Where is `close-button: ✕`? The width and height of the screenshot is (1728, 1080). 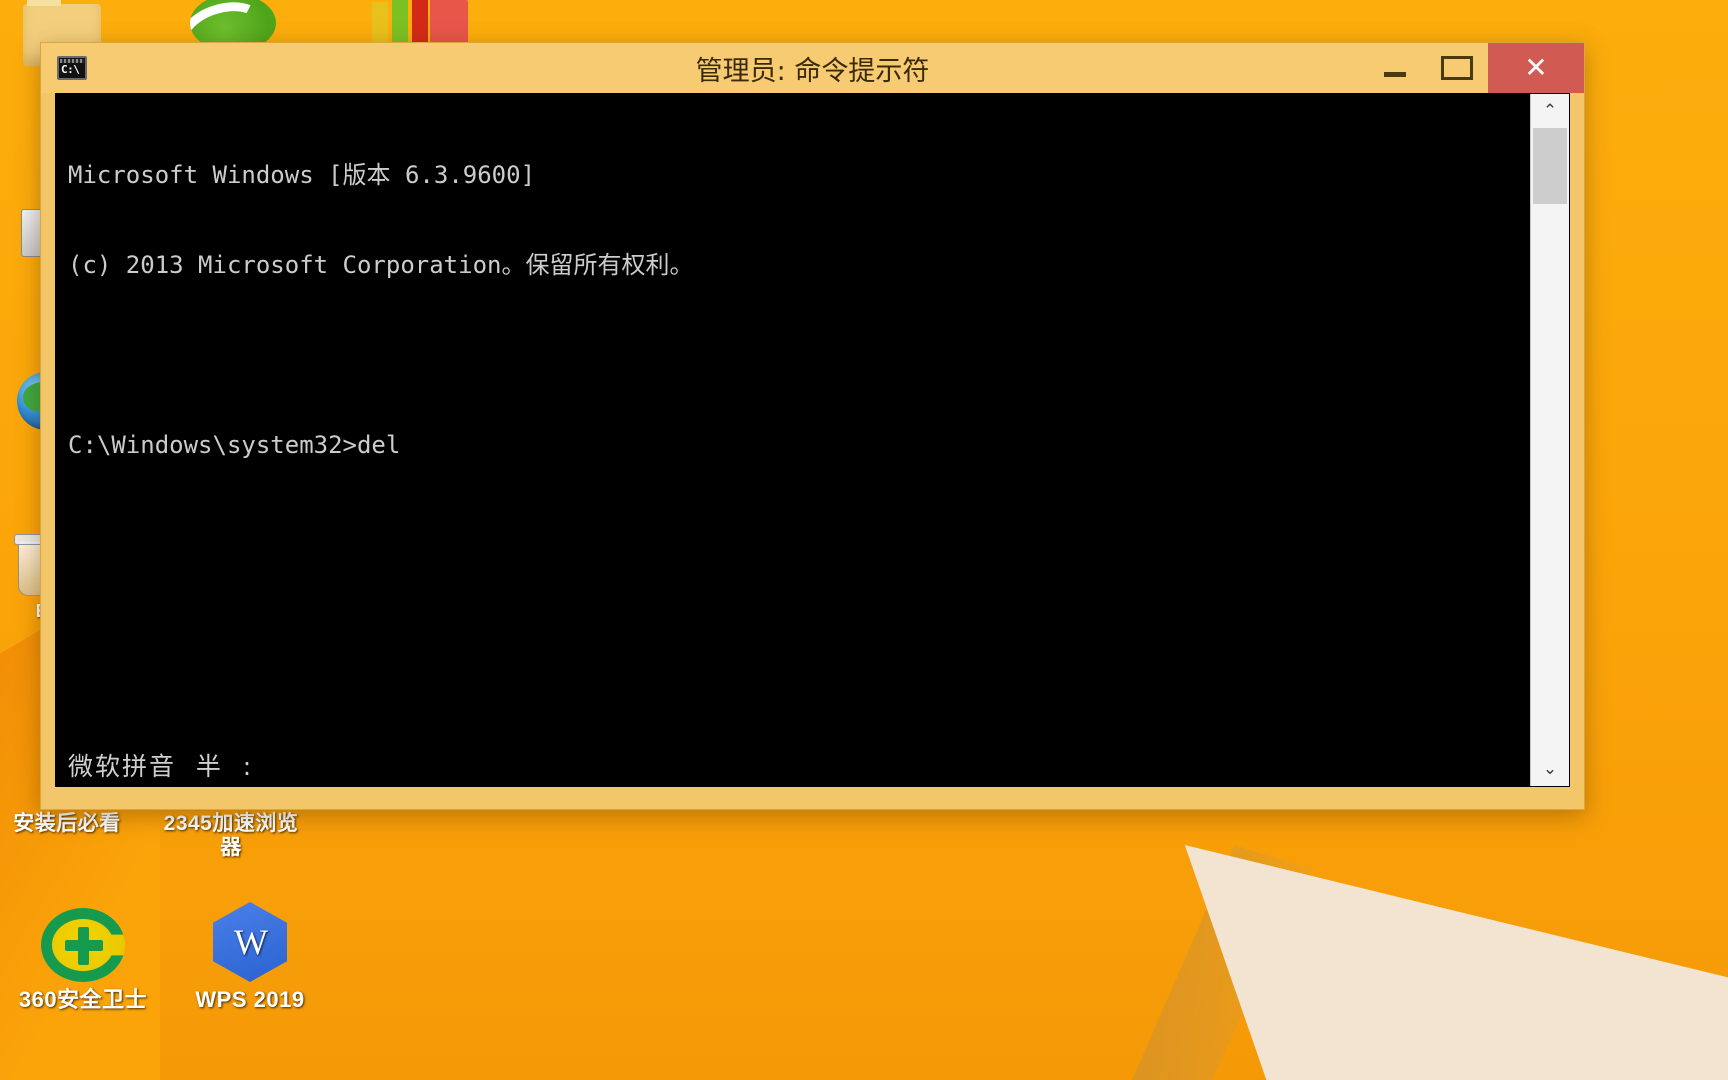 close-button: ✕ is located at coordinates (1536, 68).